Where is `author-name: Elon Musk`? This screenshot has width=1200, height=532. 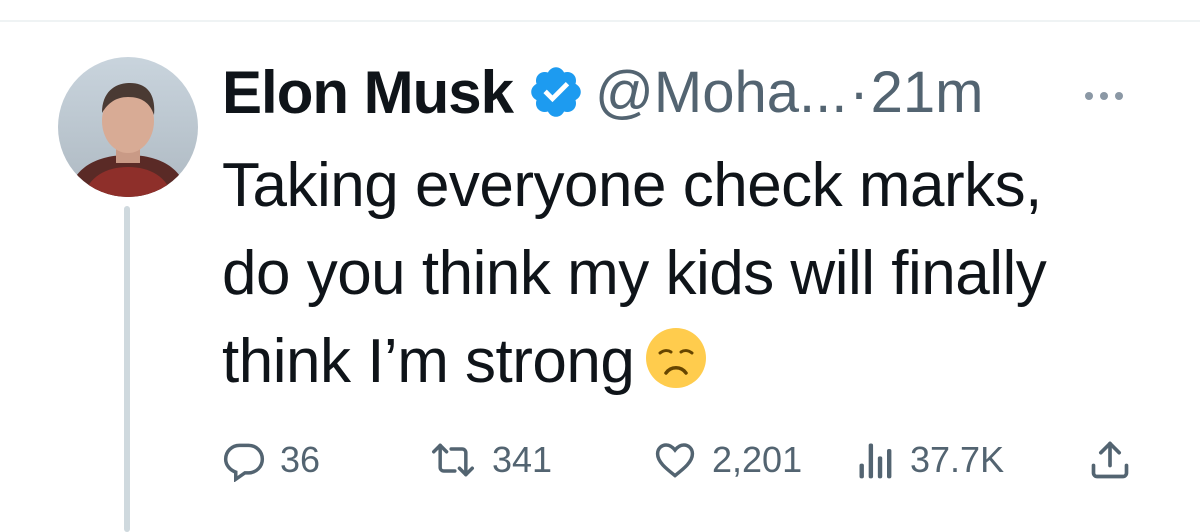
author-name: Elon Musk is located at coordinates (368, 92).